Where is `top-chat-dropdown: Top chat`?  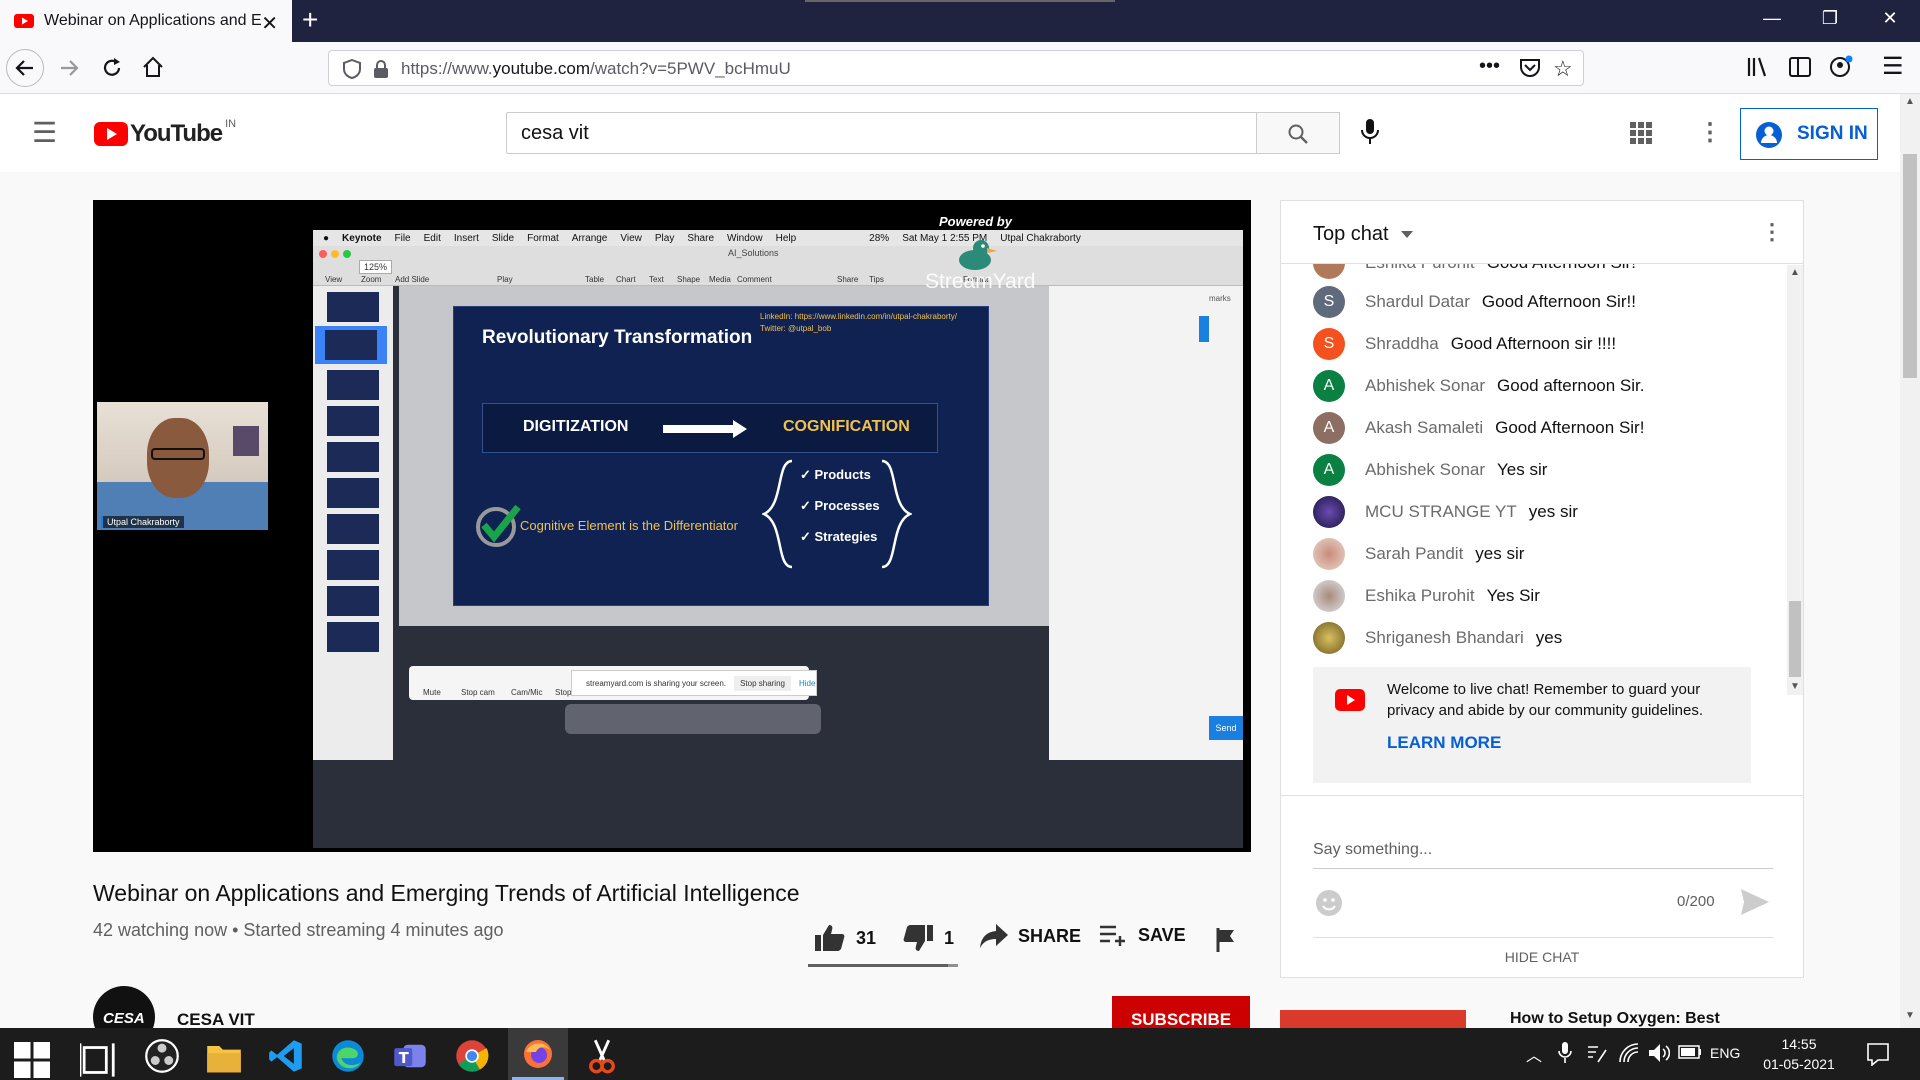
top-chat-dropdown: Top chat is located at coordinates (1363, 234).